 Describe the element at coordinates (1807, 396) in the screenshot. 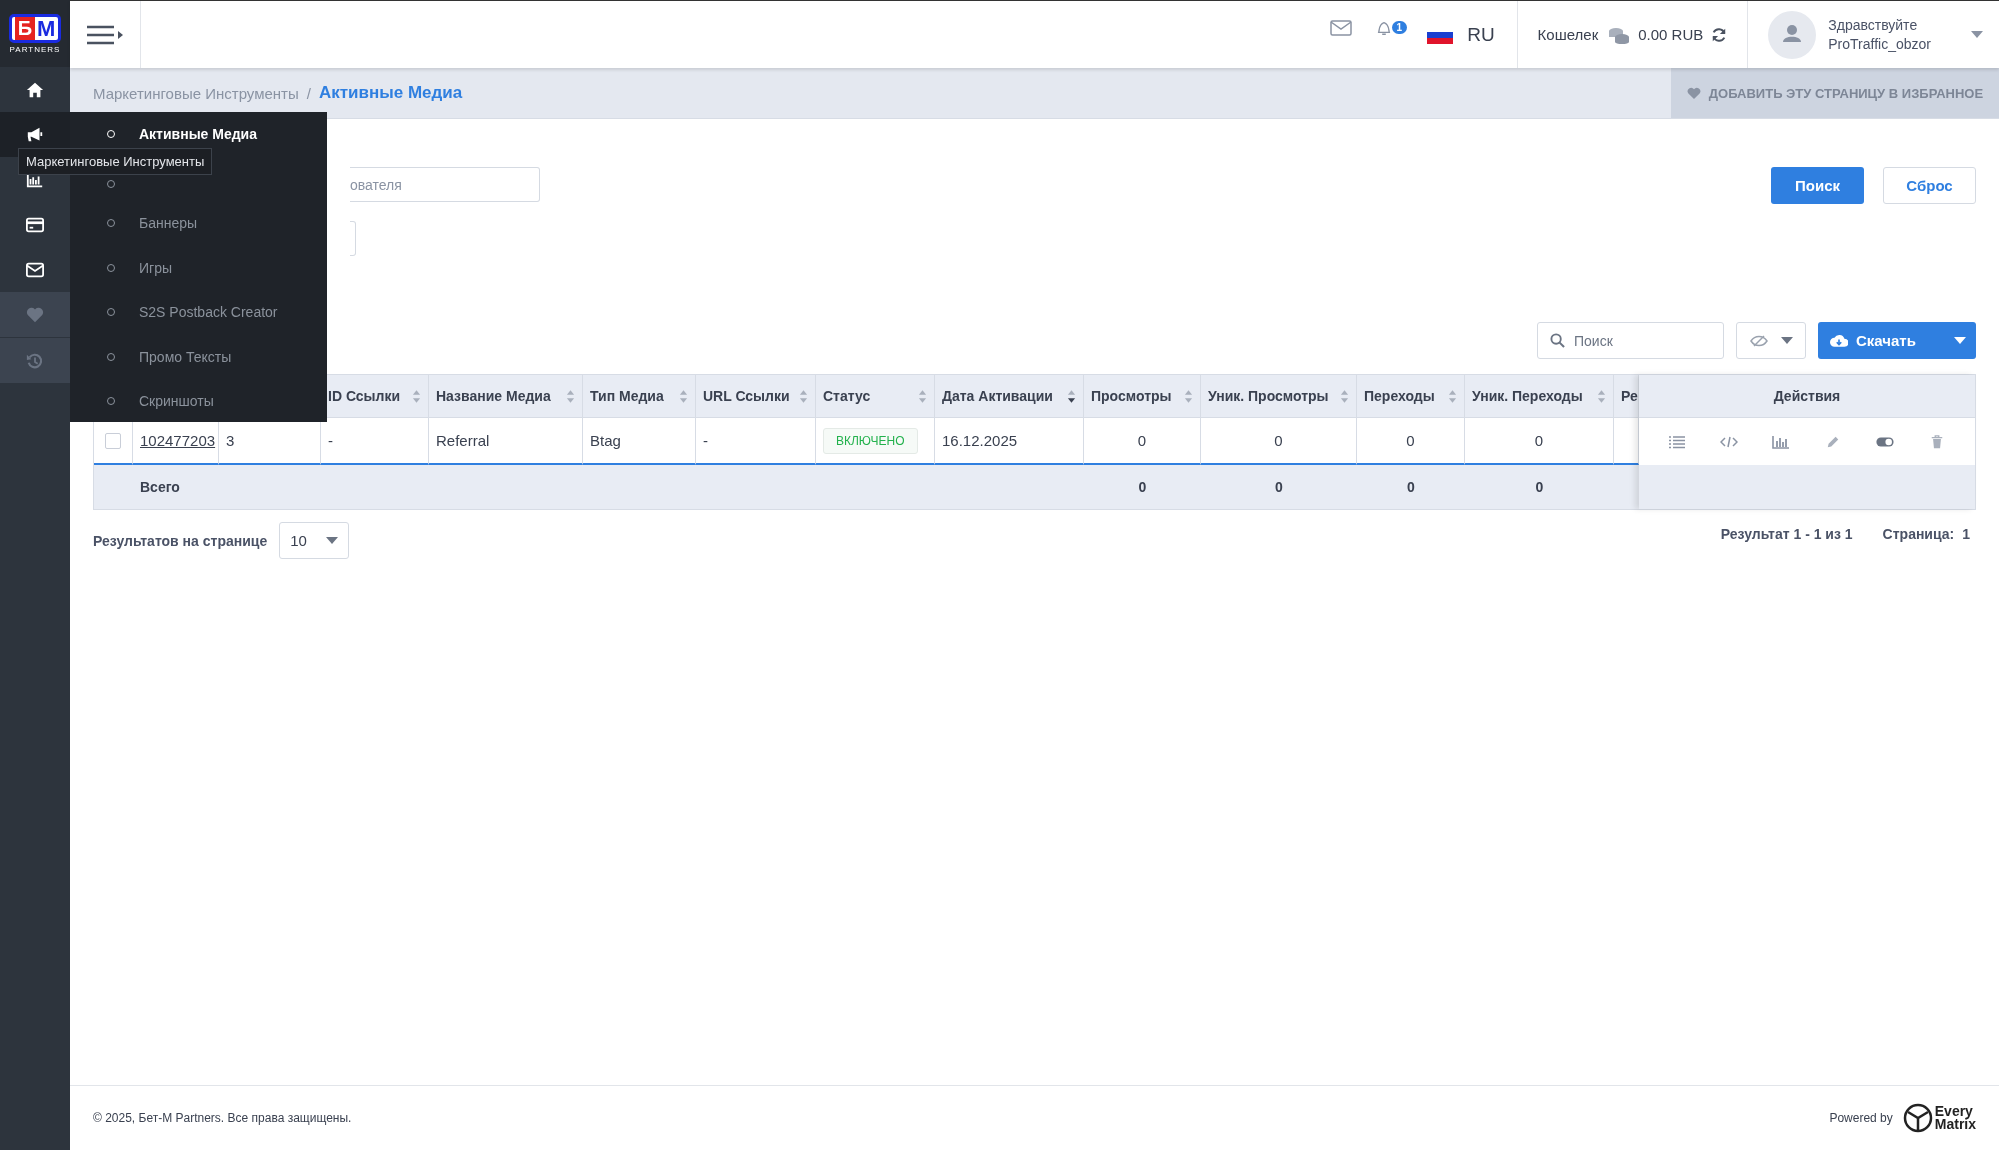

I see `actions-header: Действия` at that location.